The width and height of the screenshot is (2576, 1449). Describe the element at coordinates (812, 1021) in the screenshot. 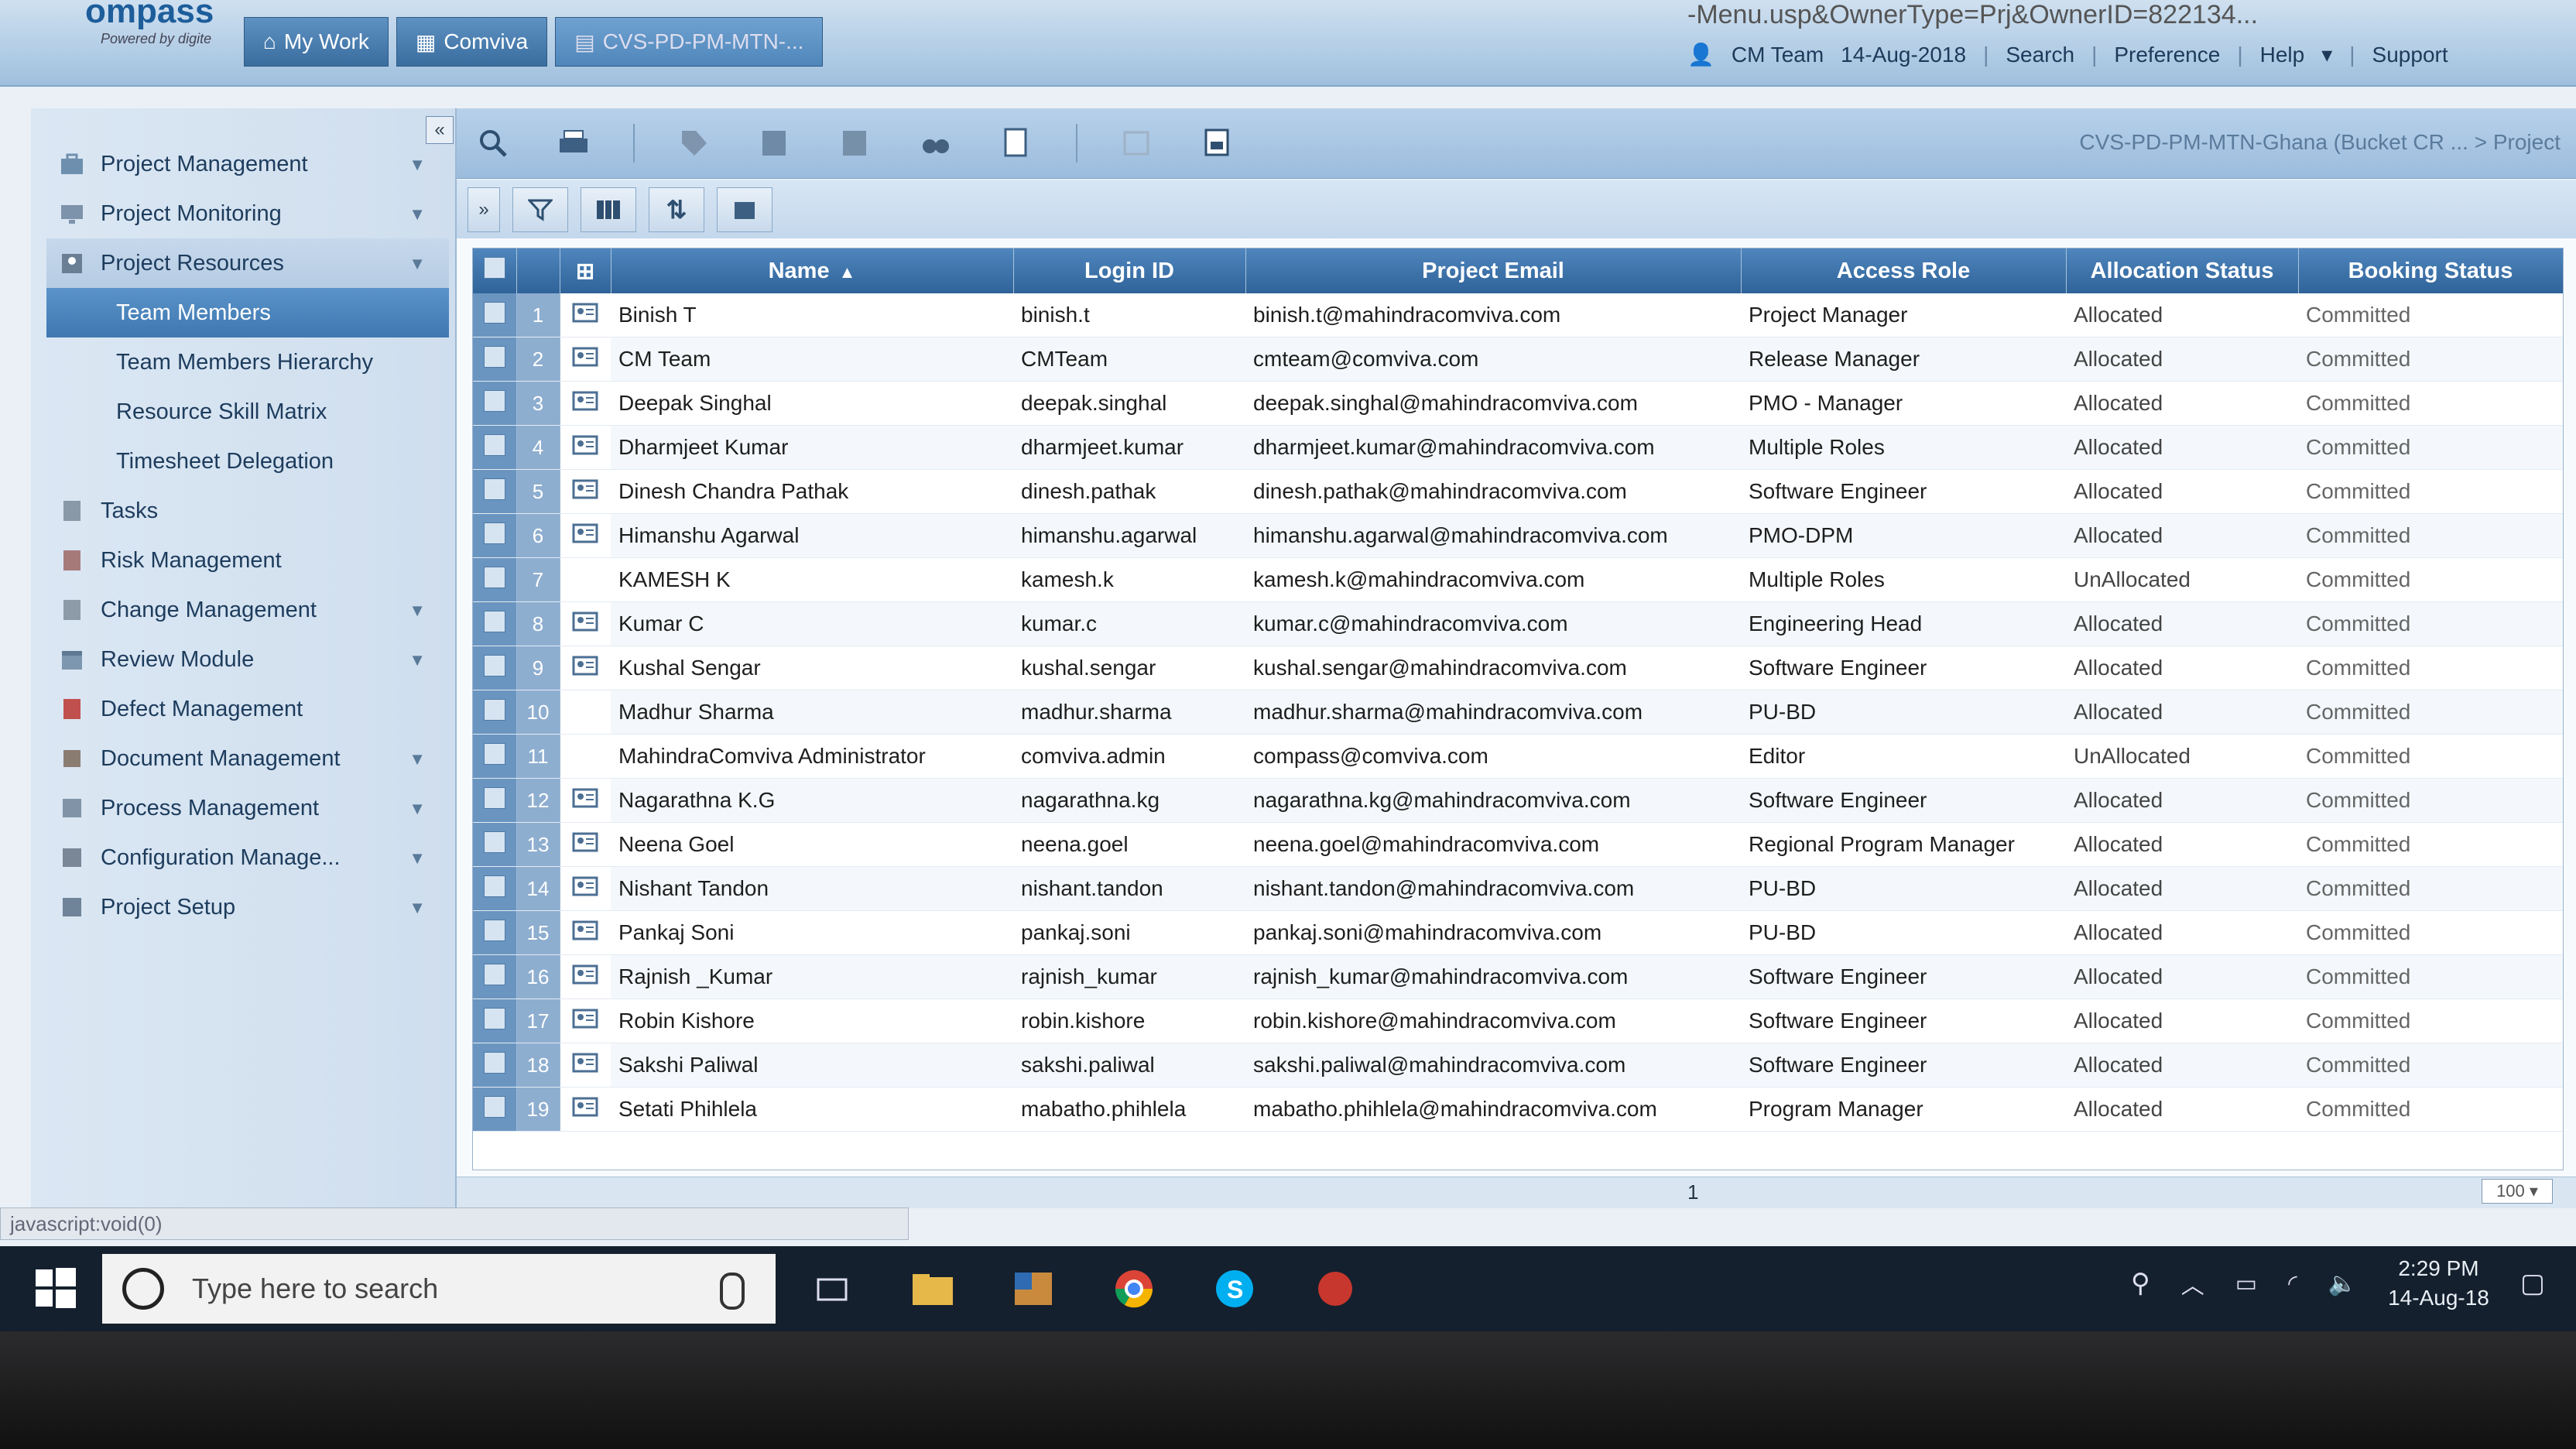

I see `member-name: Robin Kishore` at that location.